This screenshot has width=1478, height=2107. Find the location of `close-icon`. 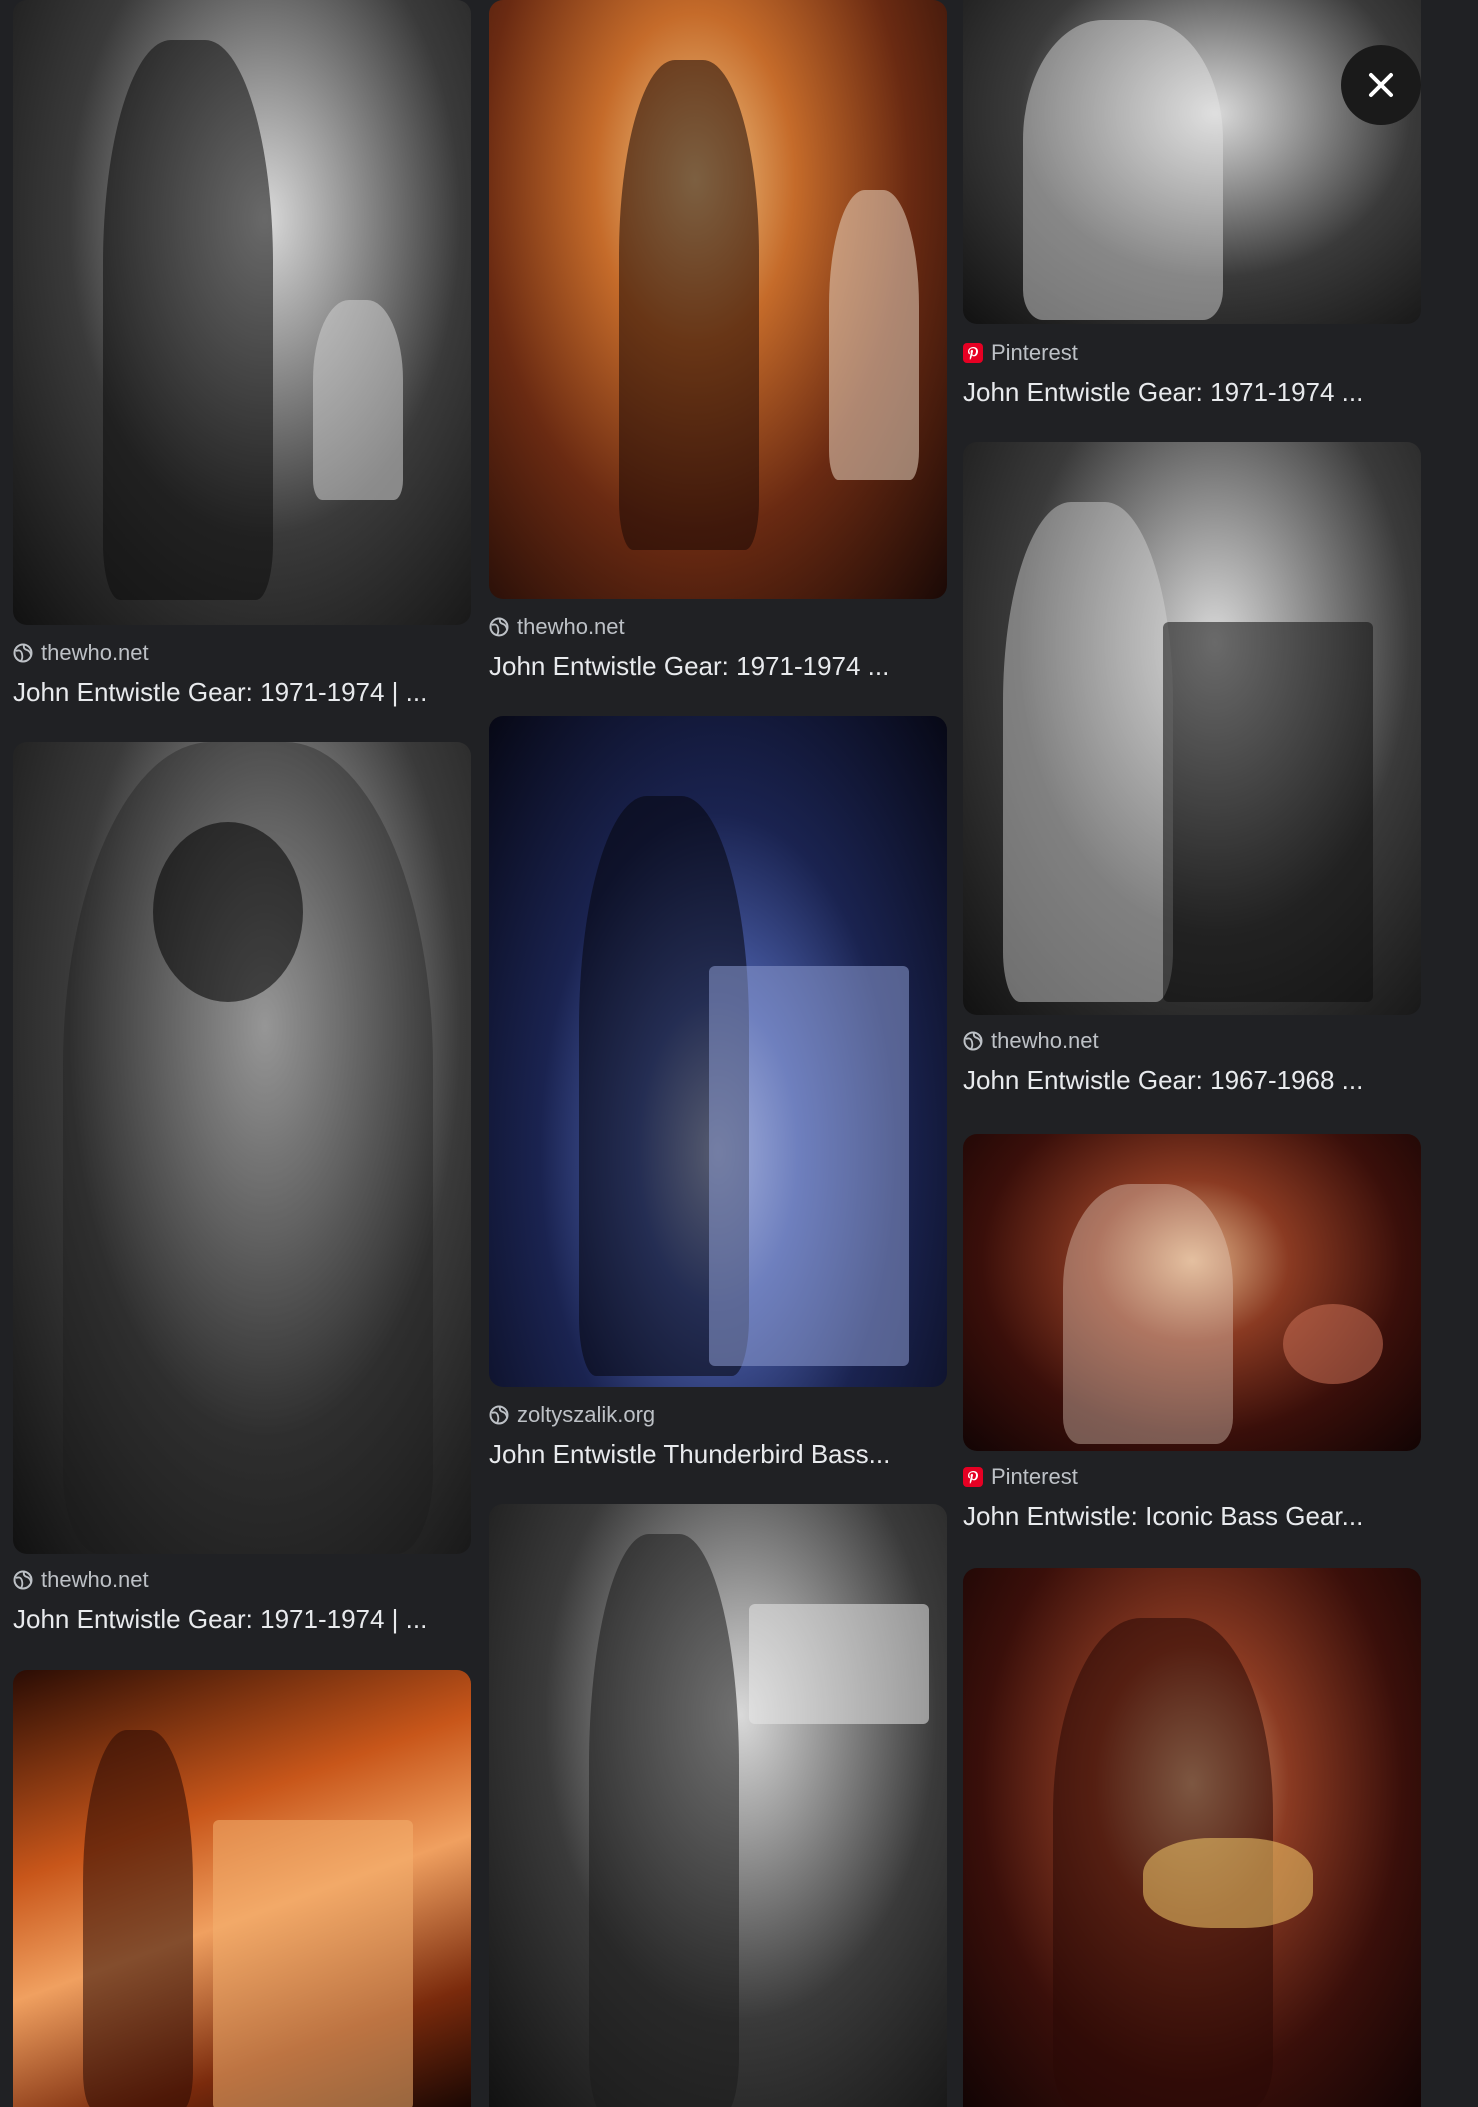

close-icon is located at coordinates (1381, 85).